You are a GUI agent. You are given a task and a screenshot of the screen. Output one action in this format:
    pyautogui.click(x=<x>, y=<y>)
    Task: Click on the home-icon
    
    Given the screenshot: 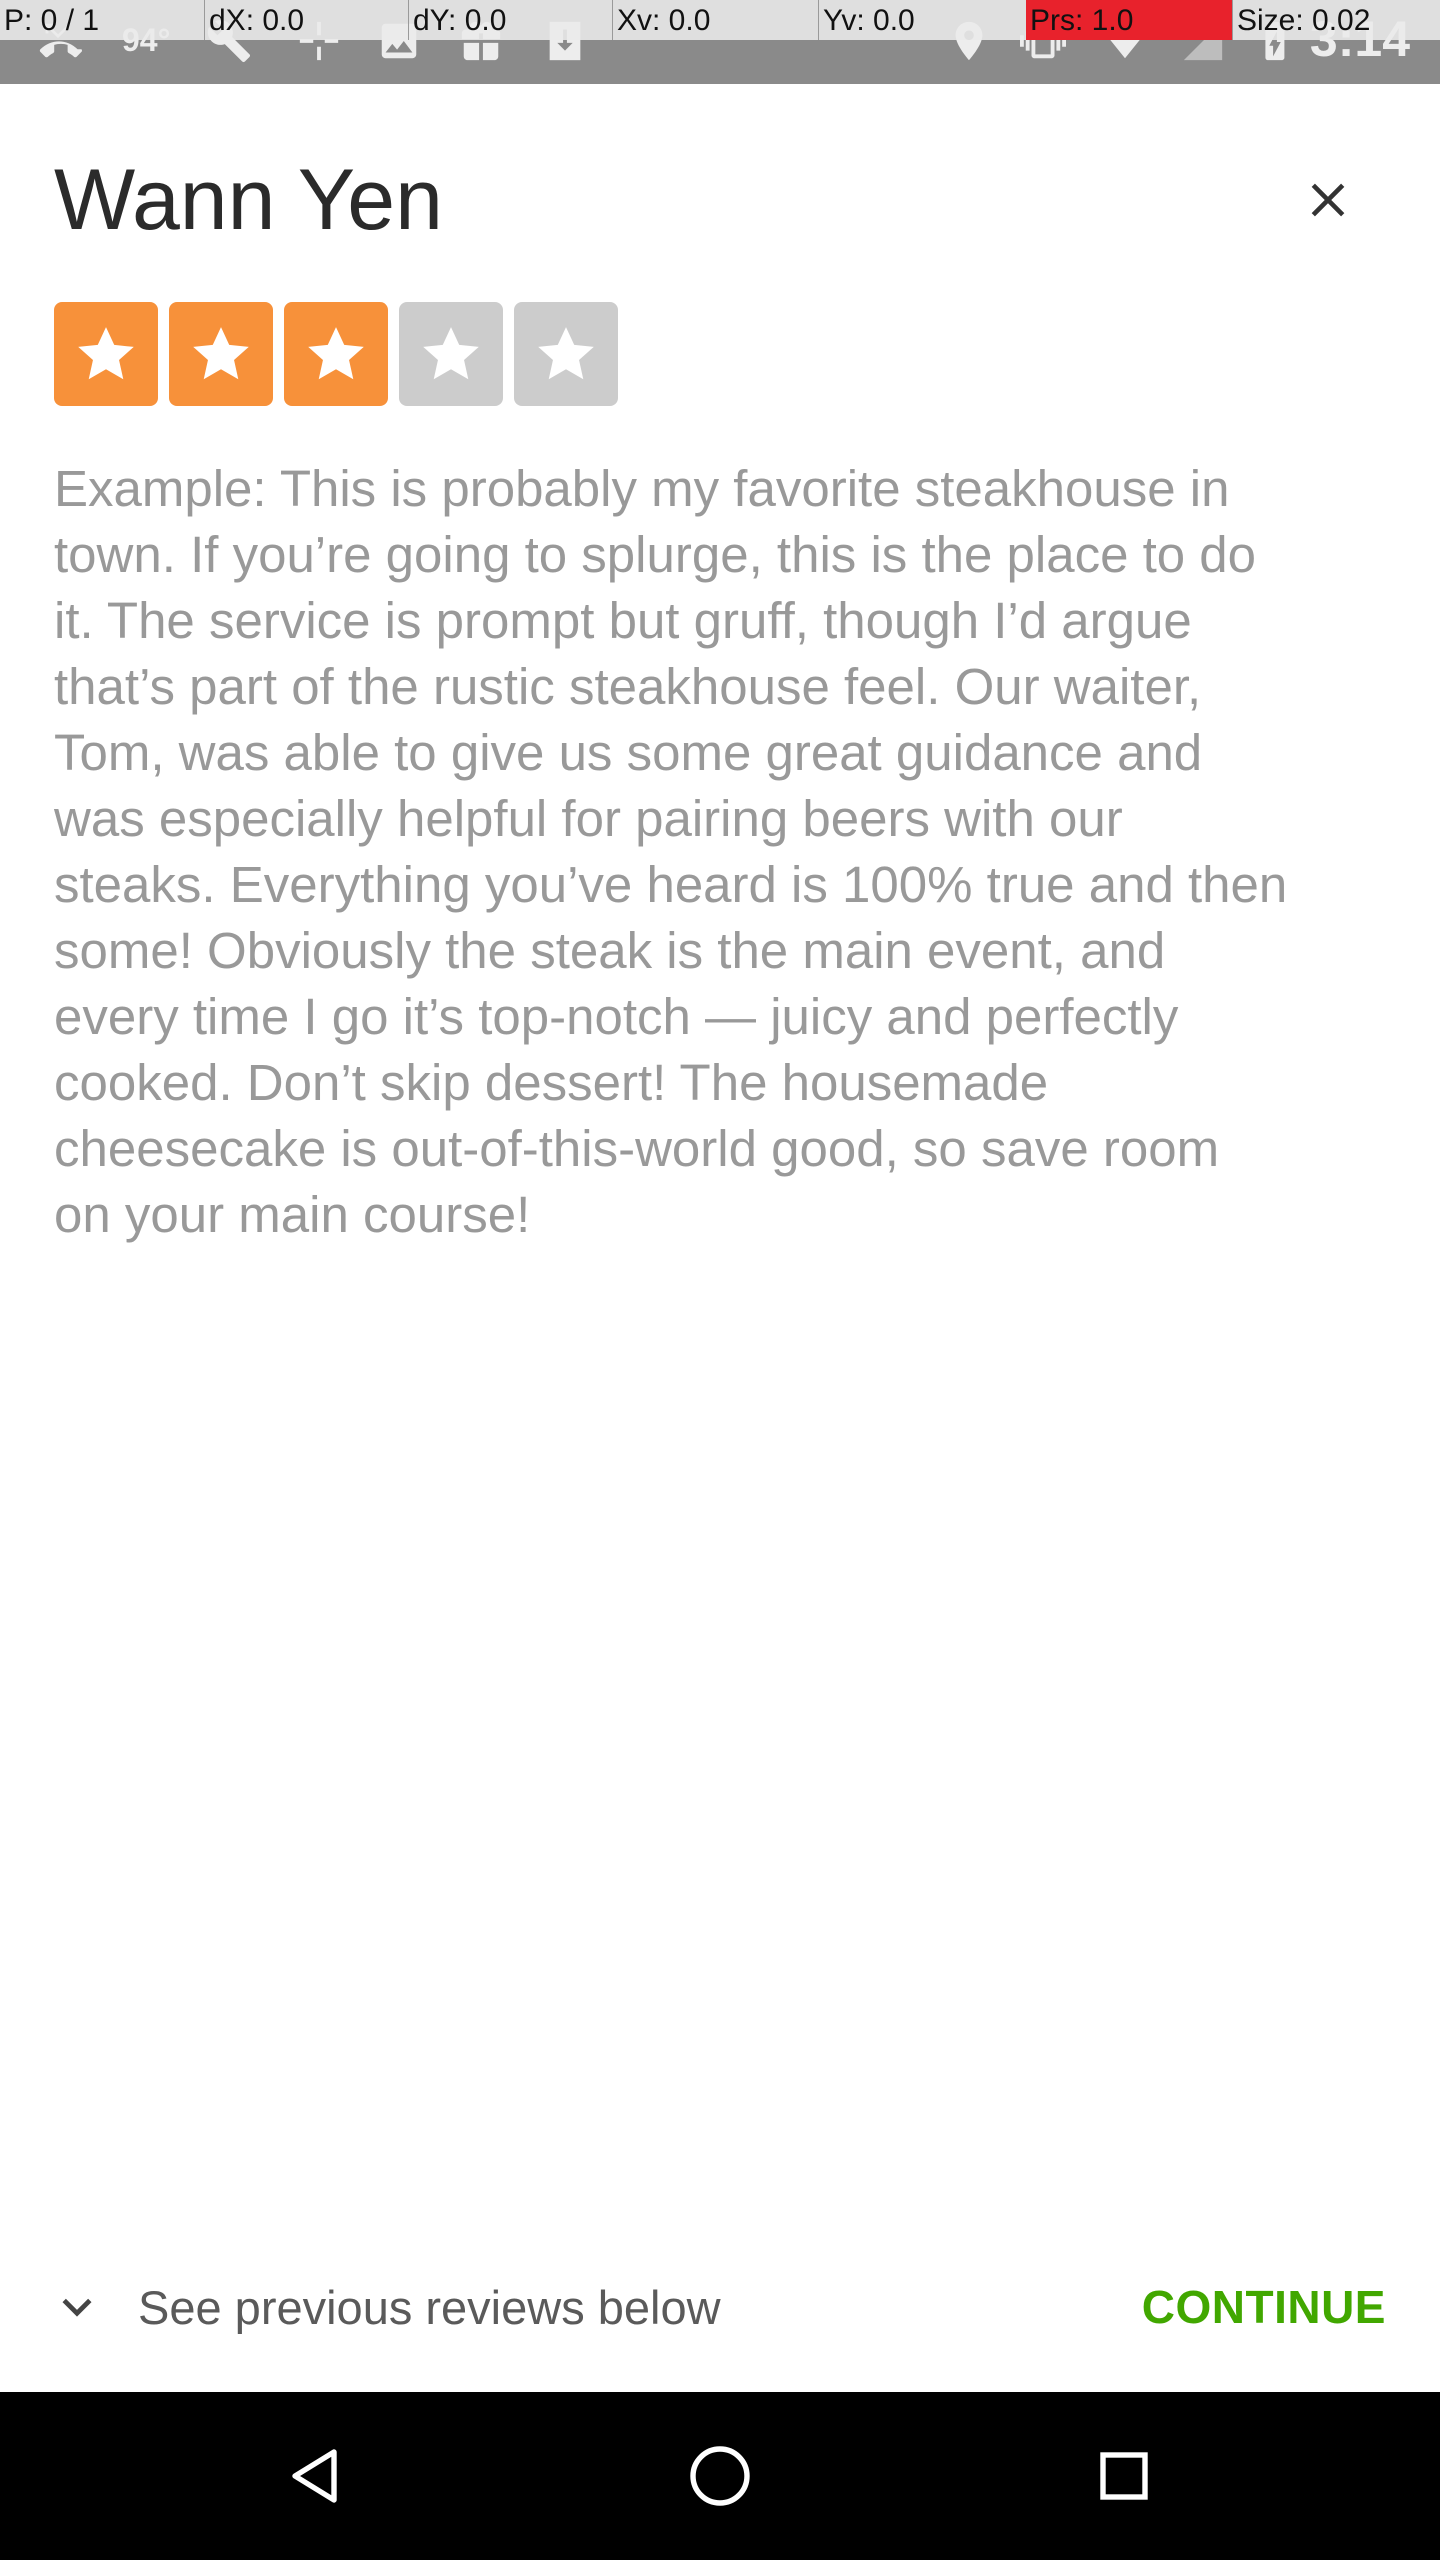 What is the action you would take?
    pyautogui.click(x=720, y=2476)
    